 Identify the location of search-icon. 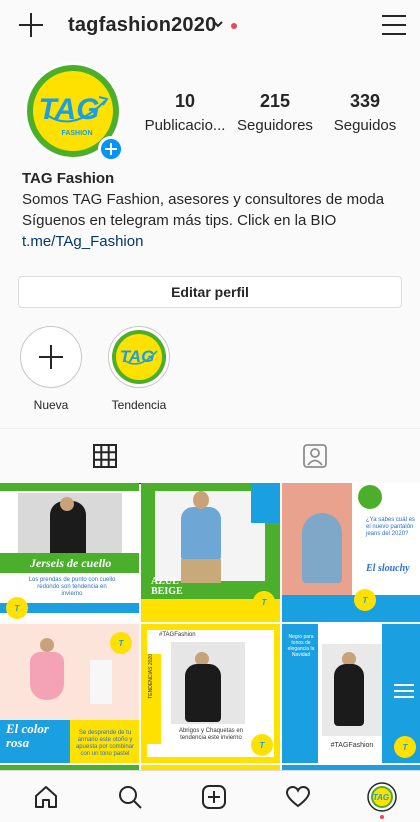
(130, 797).